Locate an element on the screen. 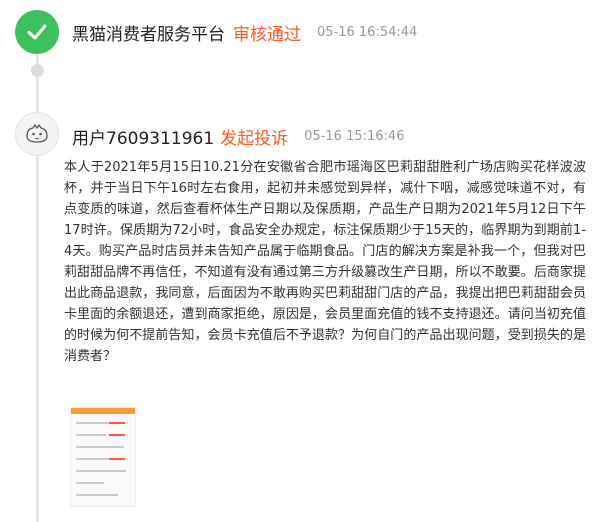 This screenshot has height=522, width=600. complaint-header: 用户7609311961 发起投诉 05-16 15:16:46 is located at coordinates (238, 136).